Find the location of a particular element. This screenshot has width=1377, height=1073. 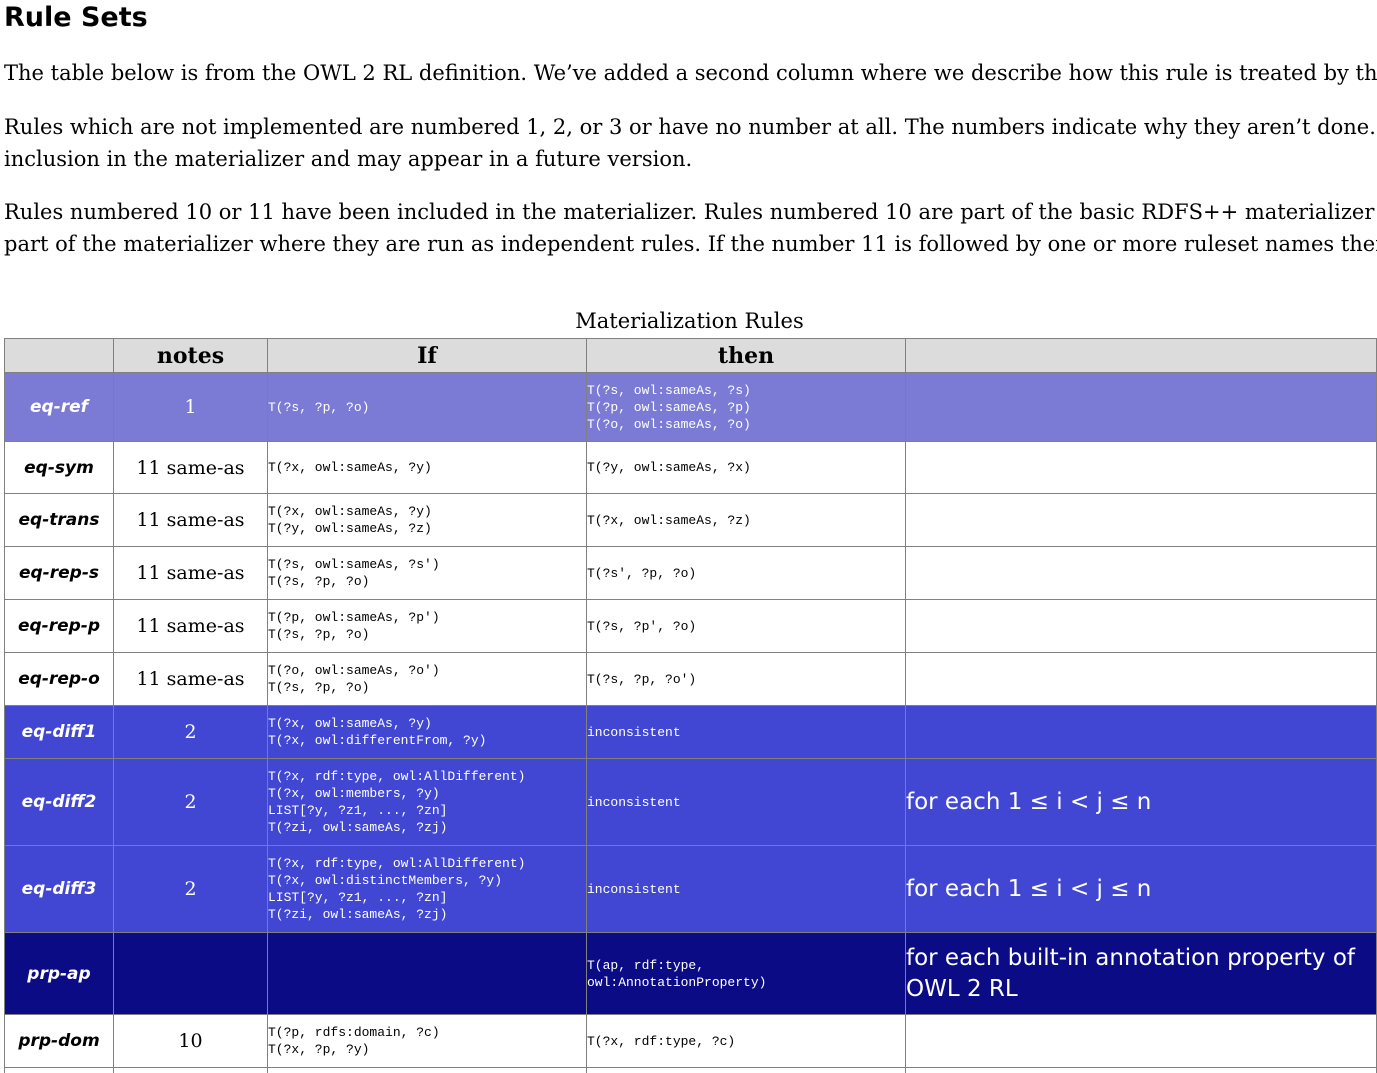

rule-name: eq-rep-p is located at coordinates (59, 626).